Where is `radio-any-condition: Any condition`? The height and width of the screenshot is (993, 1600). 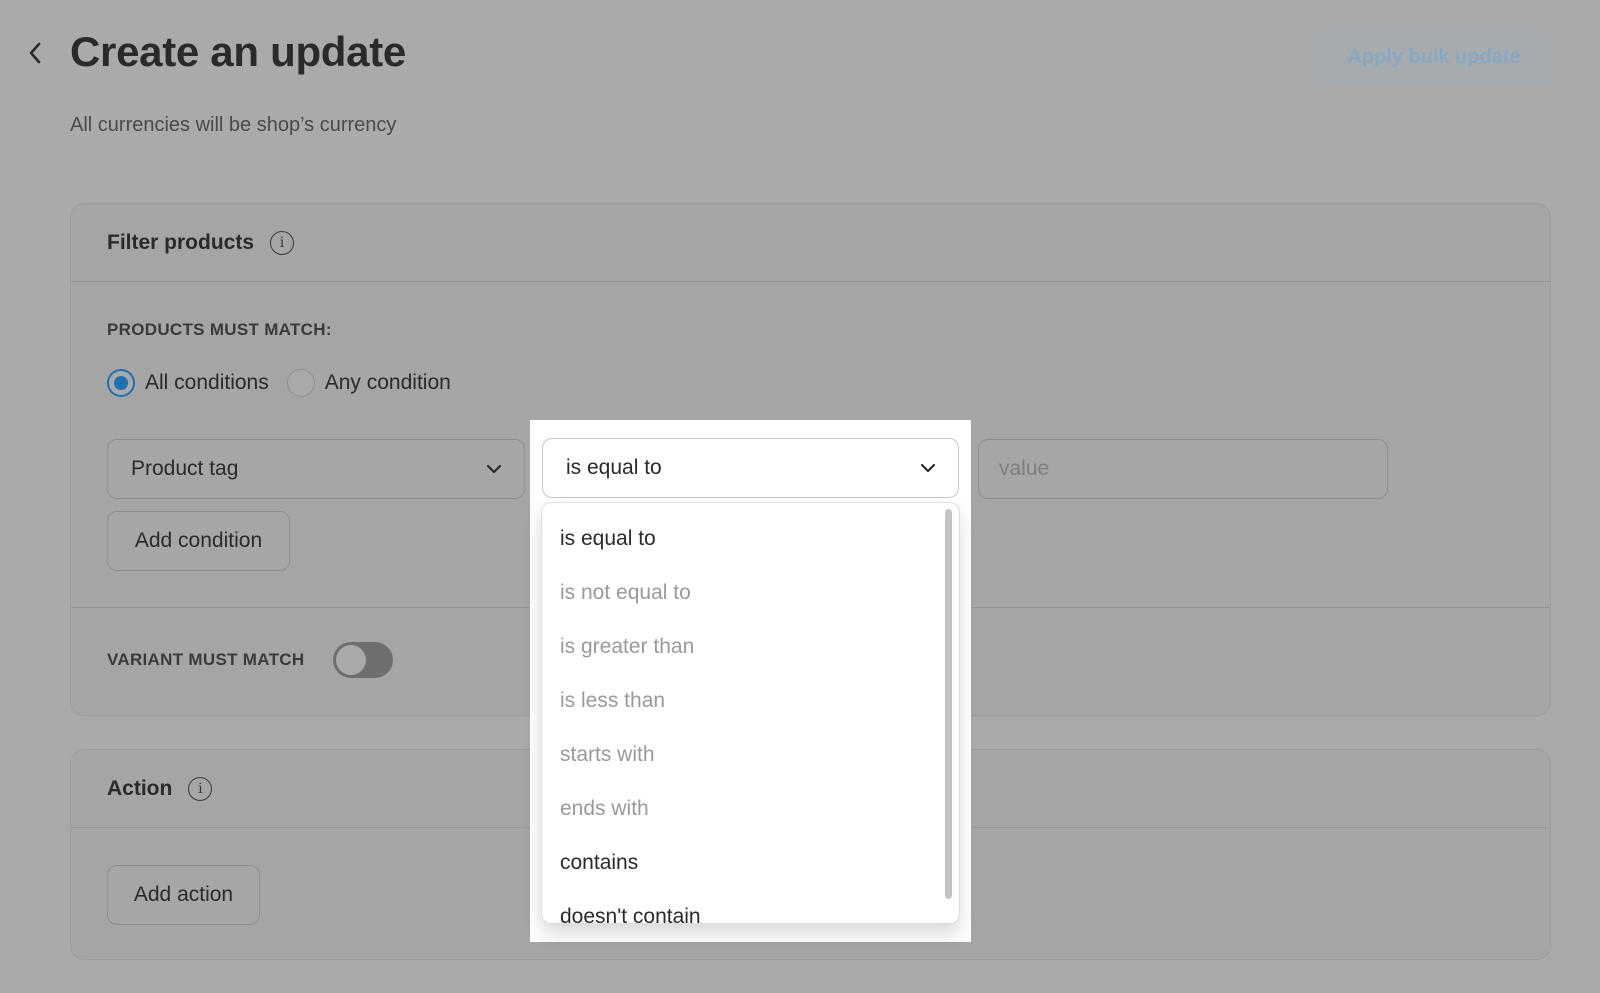 radio-any-condition: Any condition is located at coordinates (368, 383).